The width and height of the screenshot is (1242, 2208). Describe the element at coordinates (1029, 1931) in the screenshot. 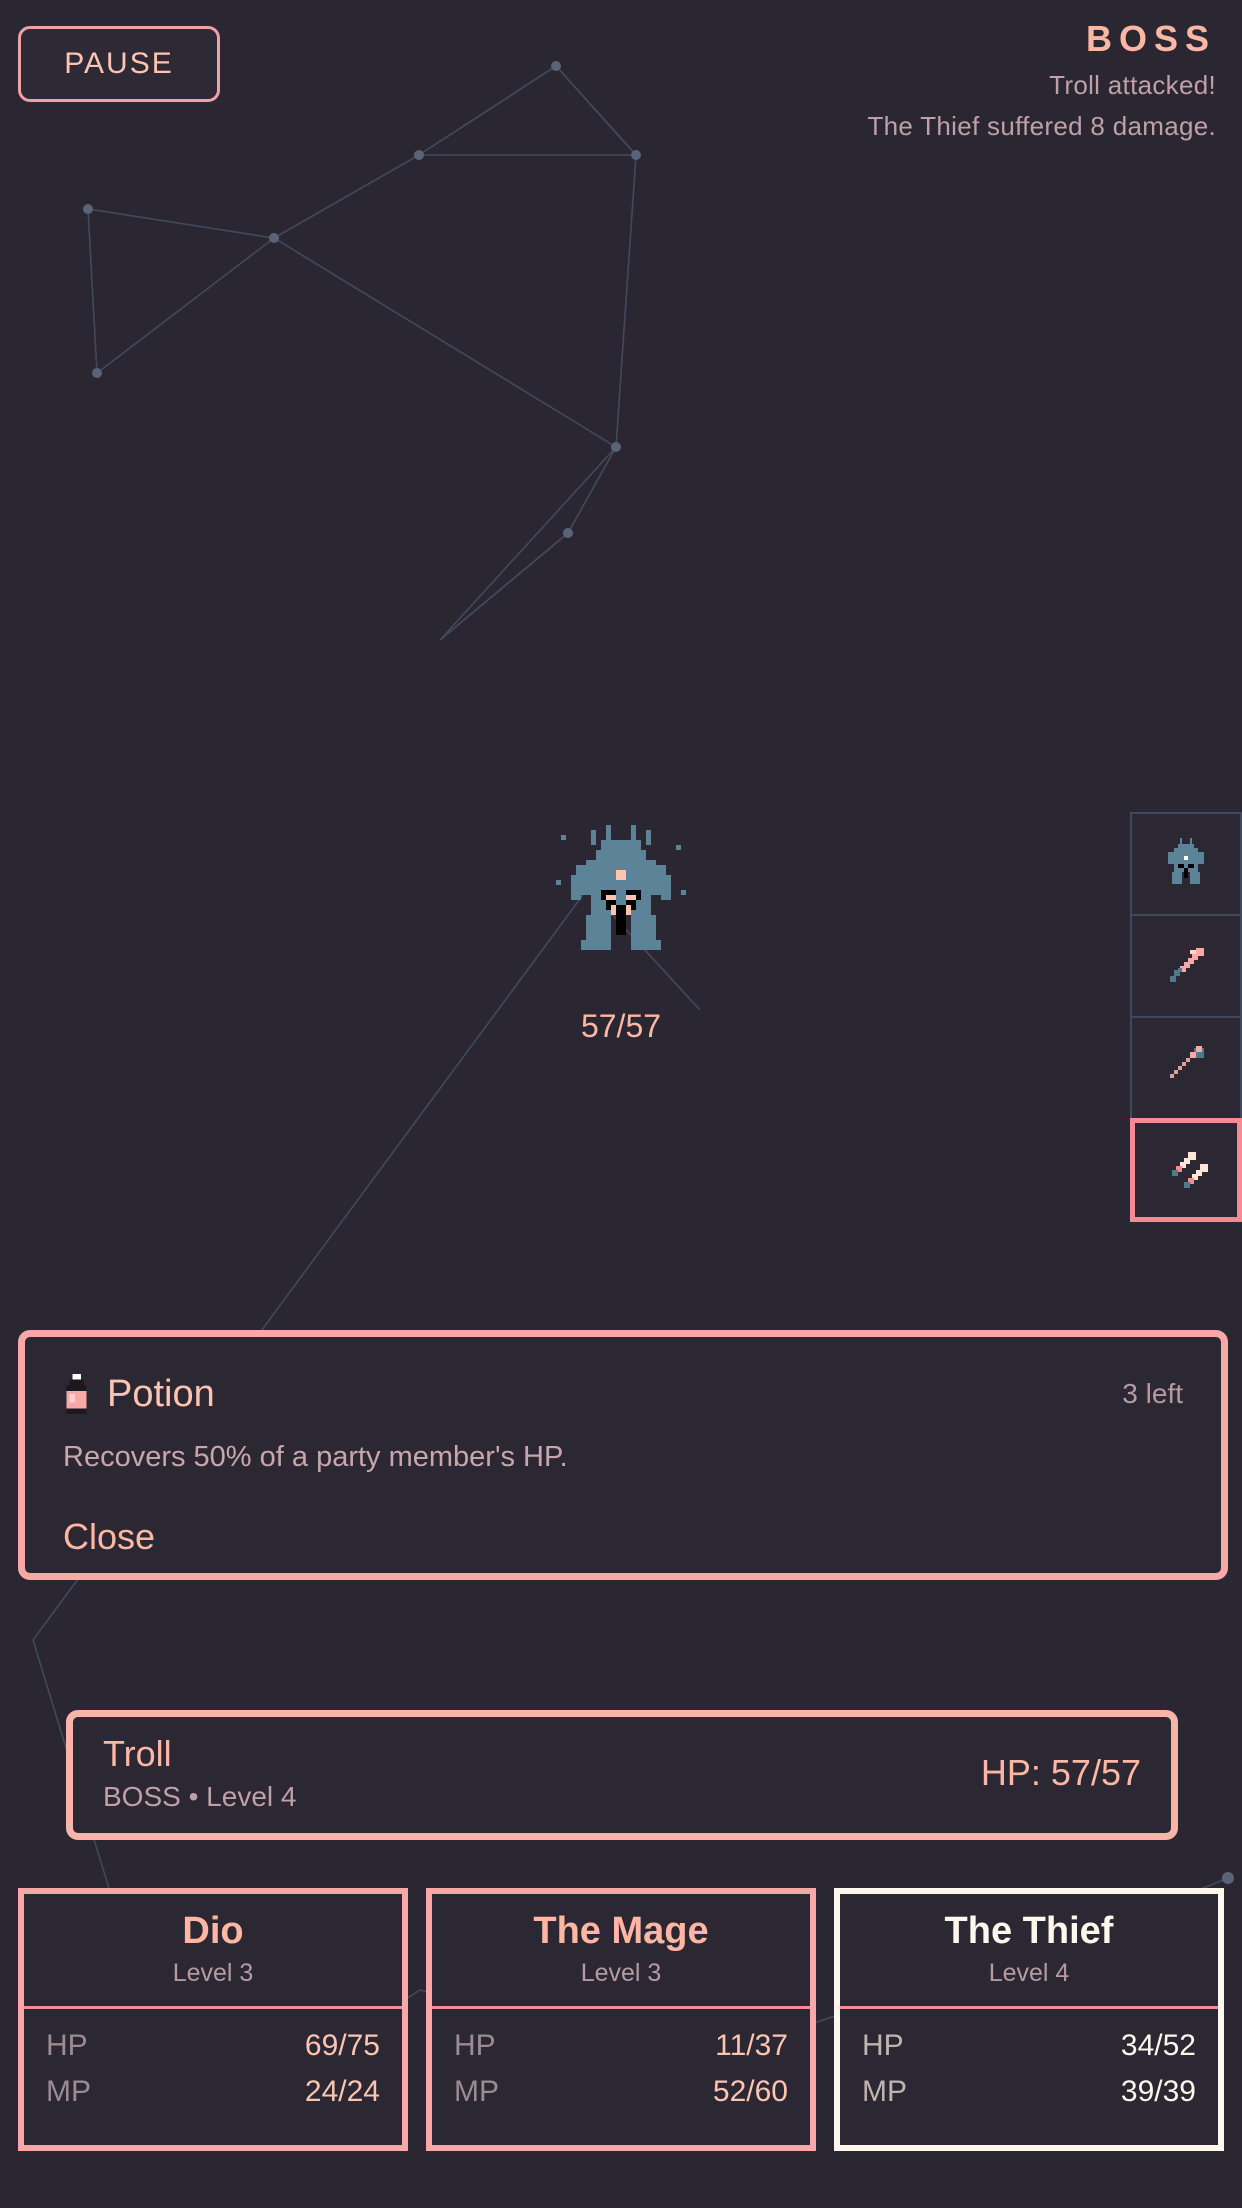

I see `party-member-name: The Thief` at that location.